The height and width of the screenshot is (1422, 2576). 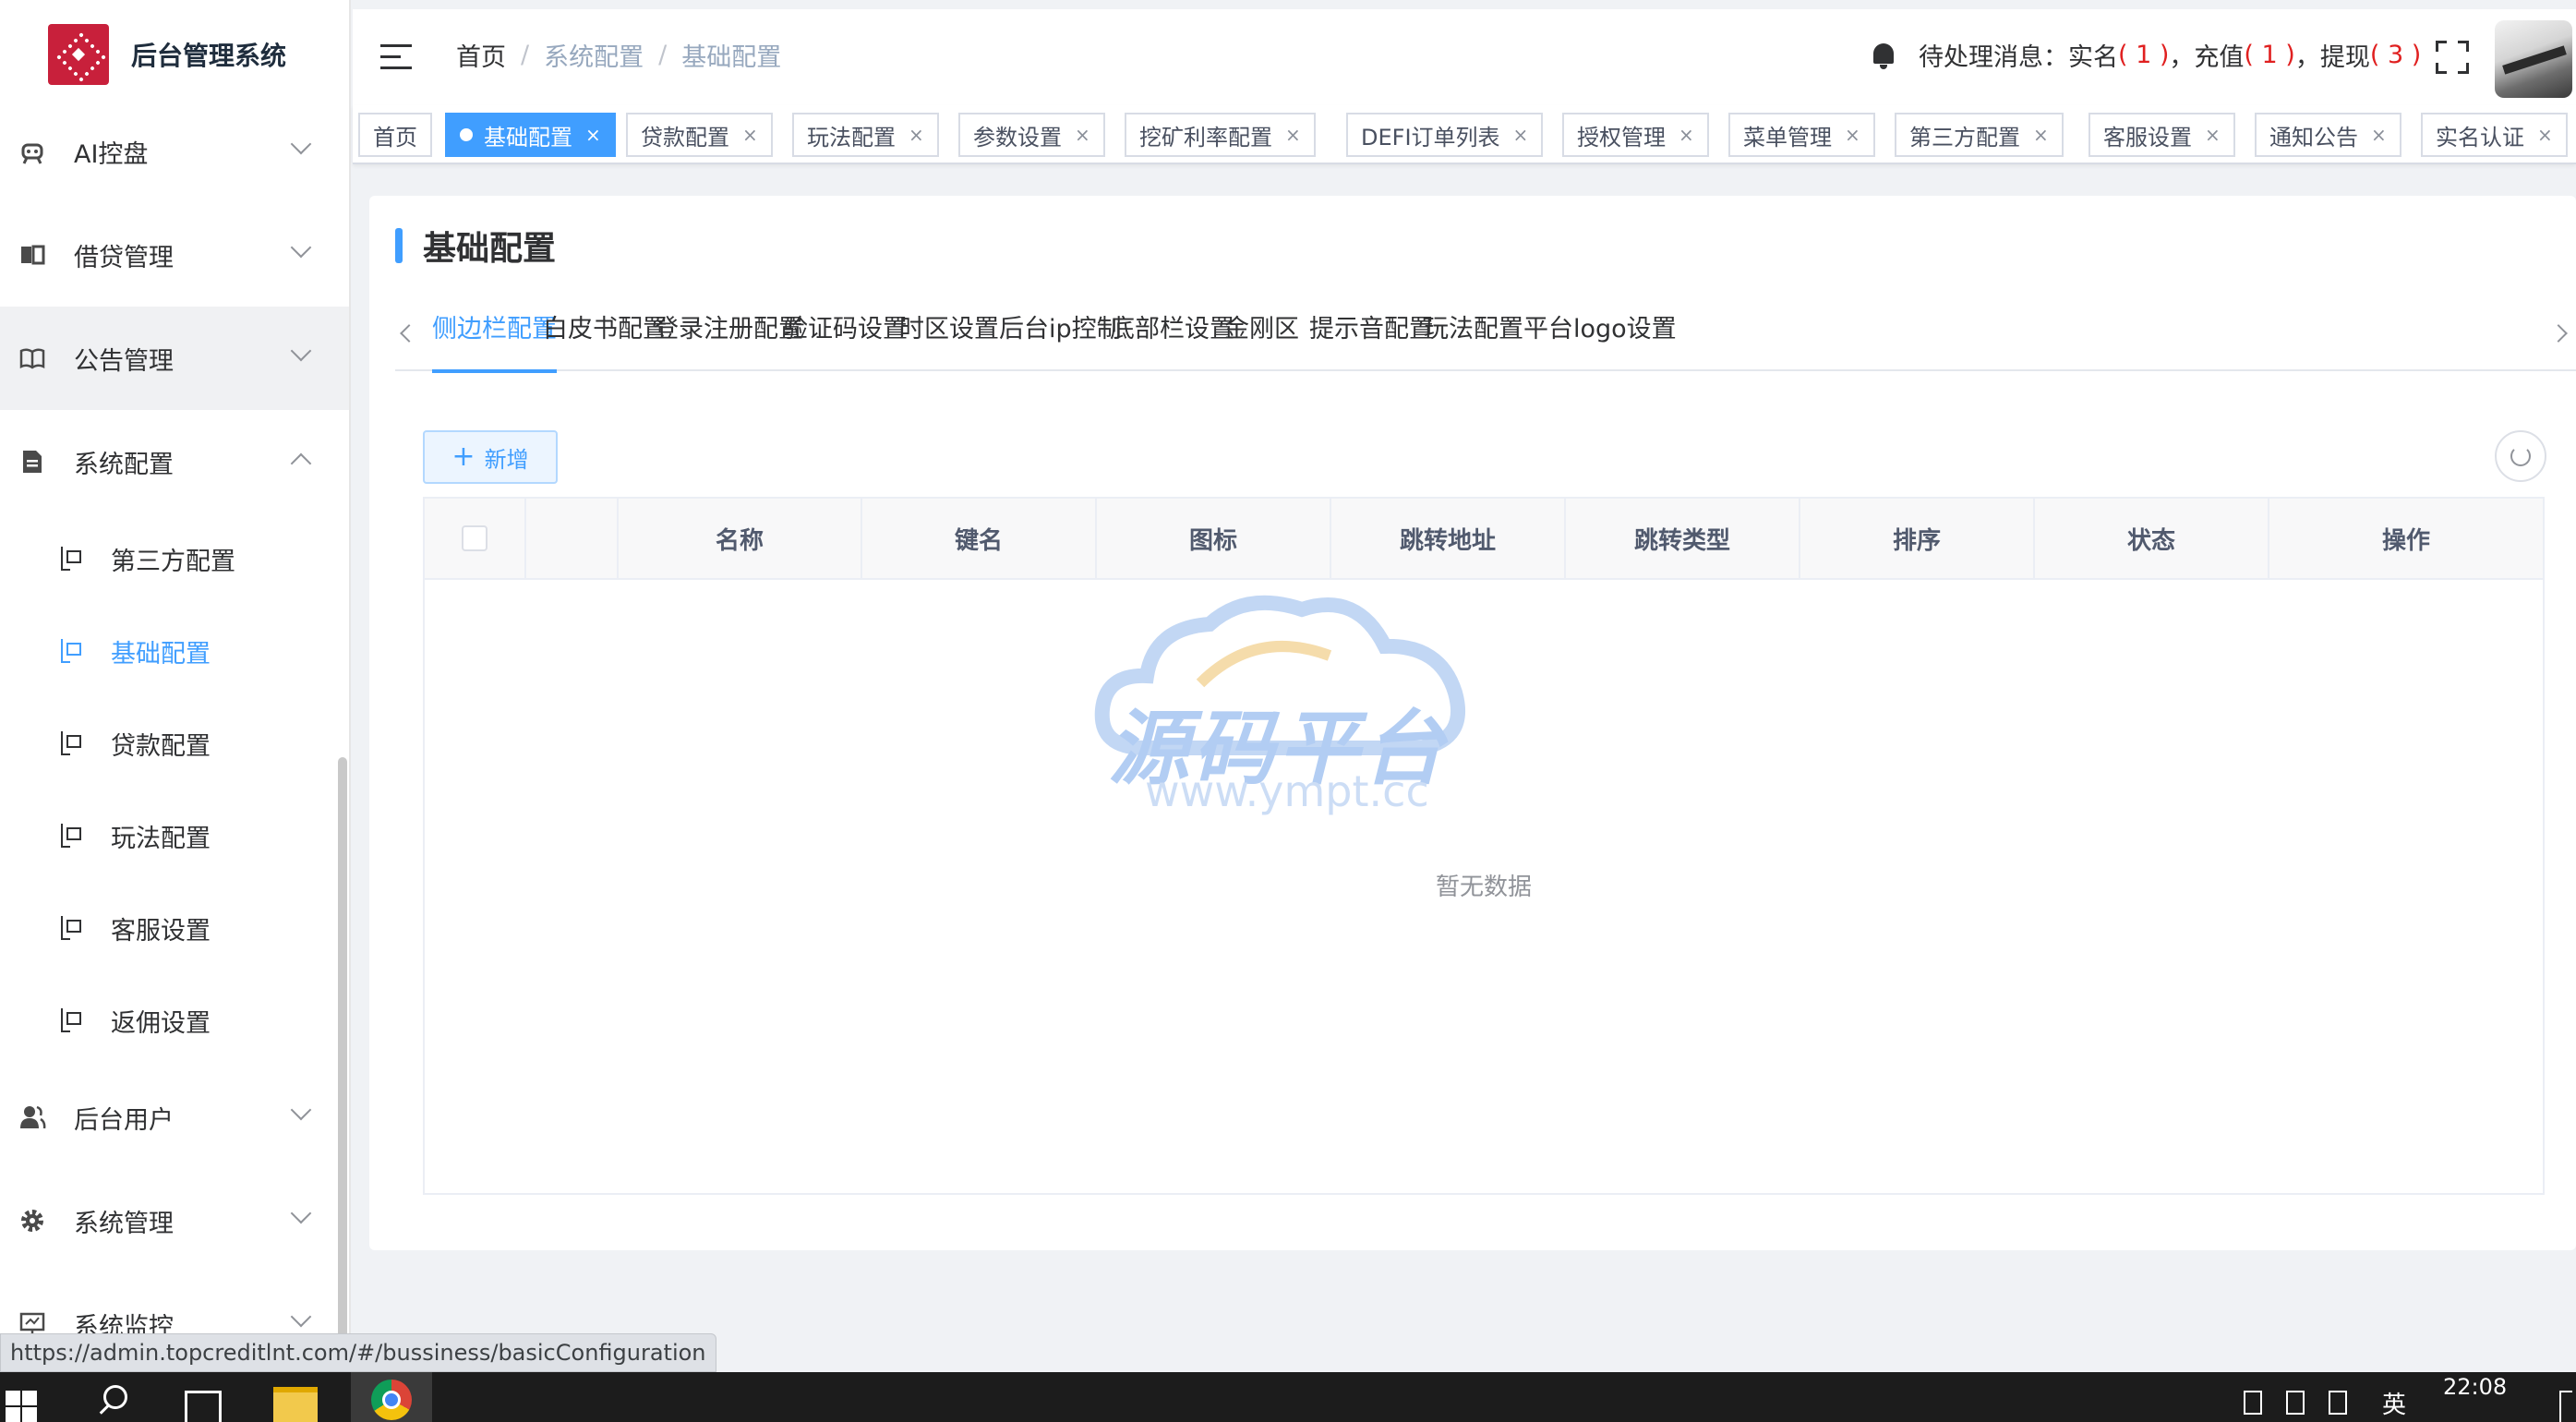 I want to click on volume-muted-icon, so click(x=2295, y=1403).